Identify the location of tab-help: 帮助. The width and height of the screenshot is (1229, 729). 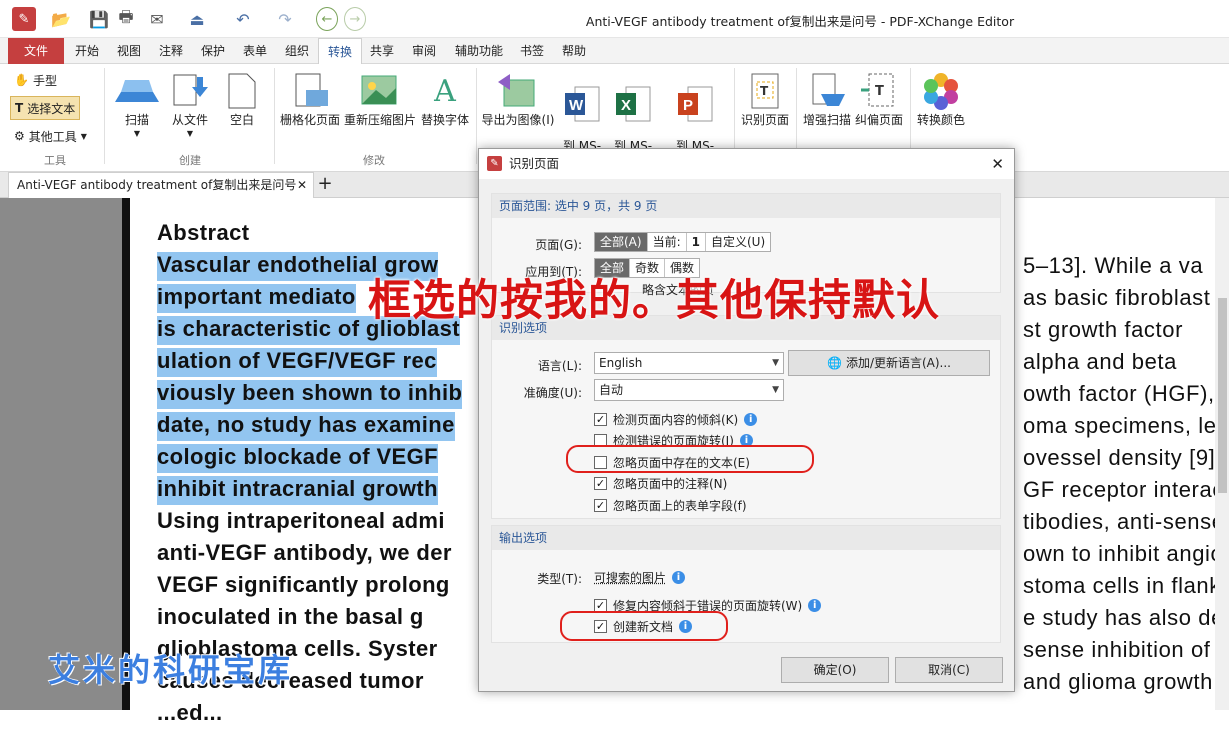
(574, 51).